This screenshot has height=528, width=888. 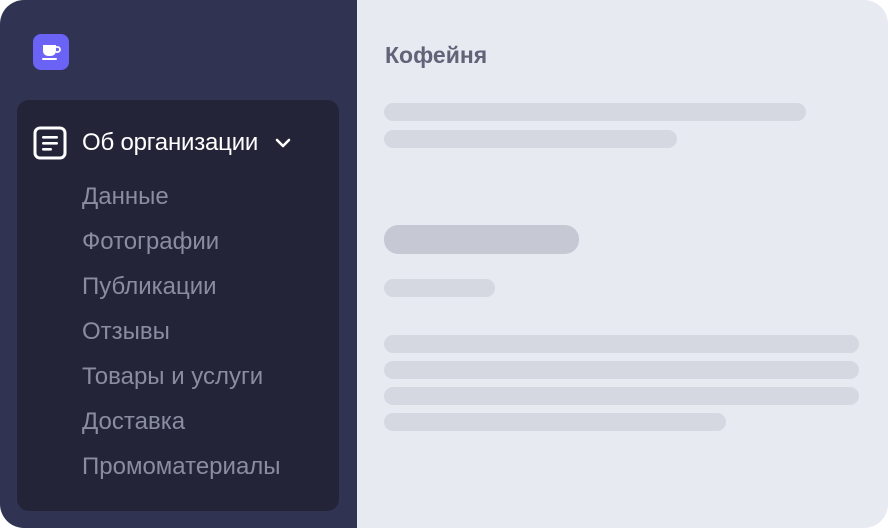 I want to click on nav-section-label: Об организации, so click(x=170, y=142).